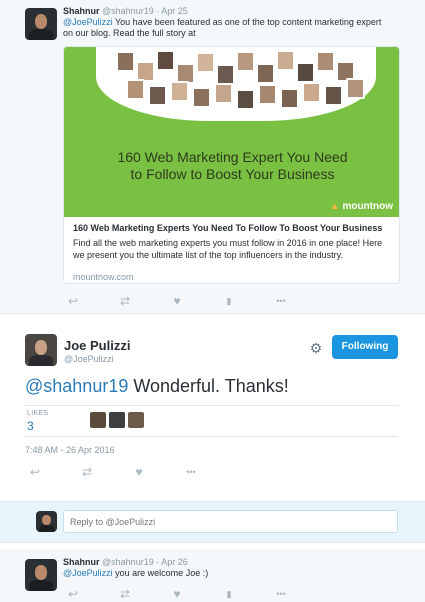  Describe the element at coordinates (316, 348) in the screenshot. I see `gear-icon: ⚙` at that location.